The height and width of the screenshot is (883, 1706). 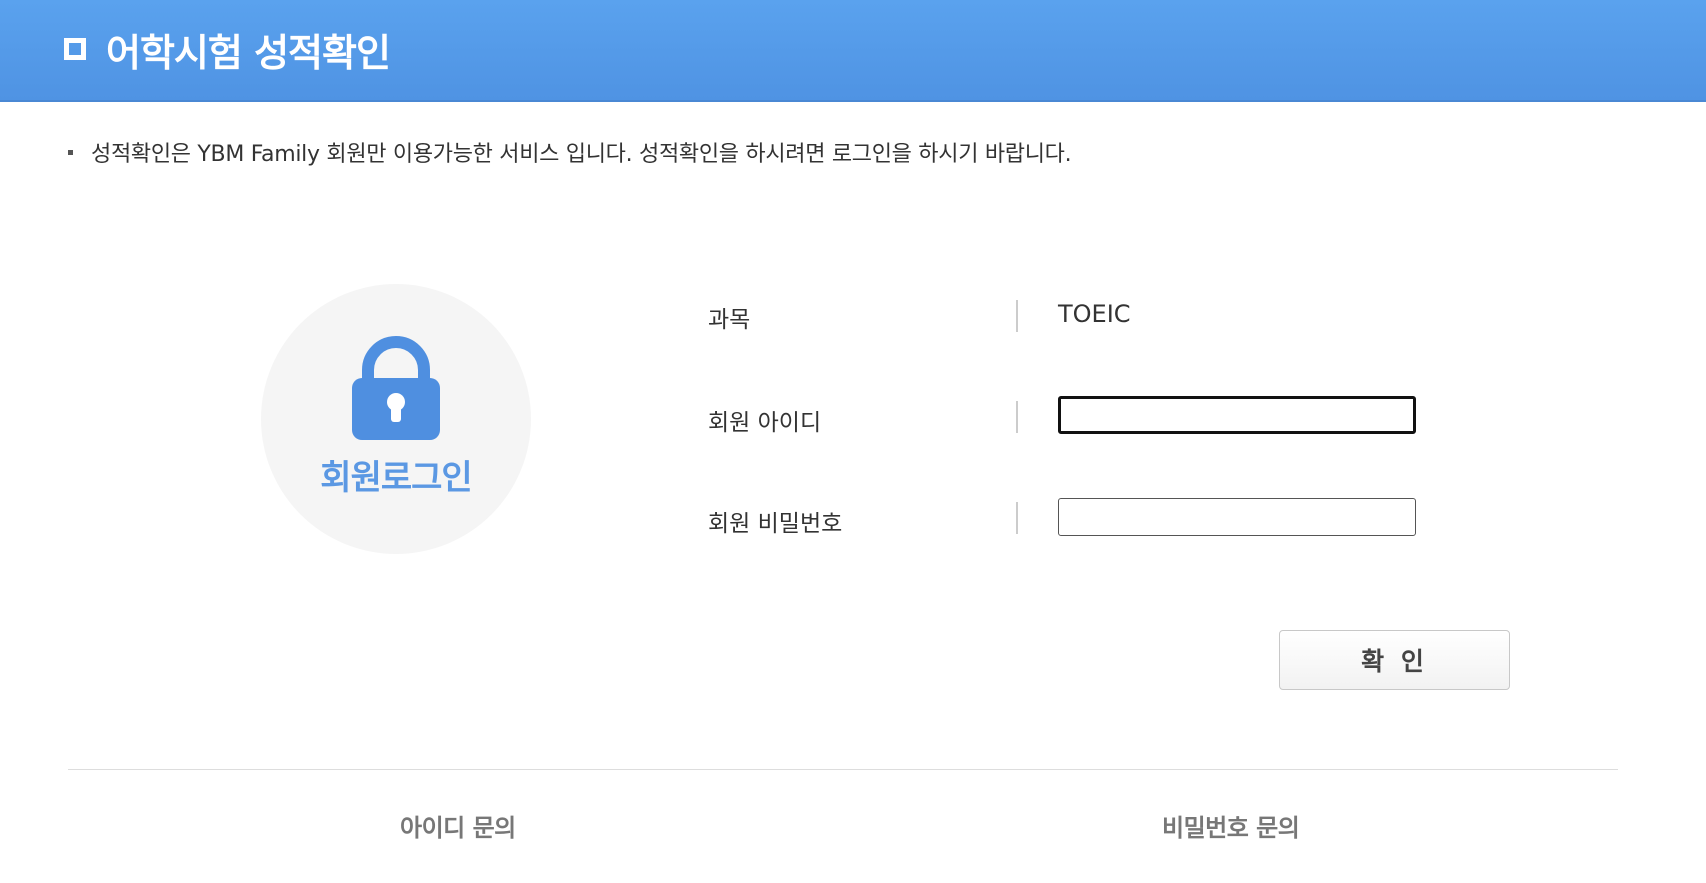 I want to click on login-badge: 회원로그인, so click(x=396, y=419).